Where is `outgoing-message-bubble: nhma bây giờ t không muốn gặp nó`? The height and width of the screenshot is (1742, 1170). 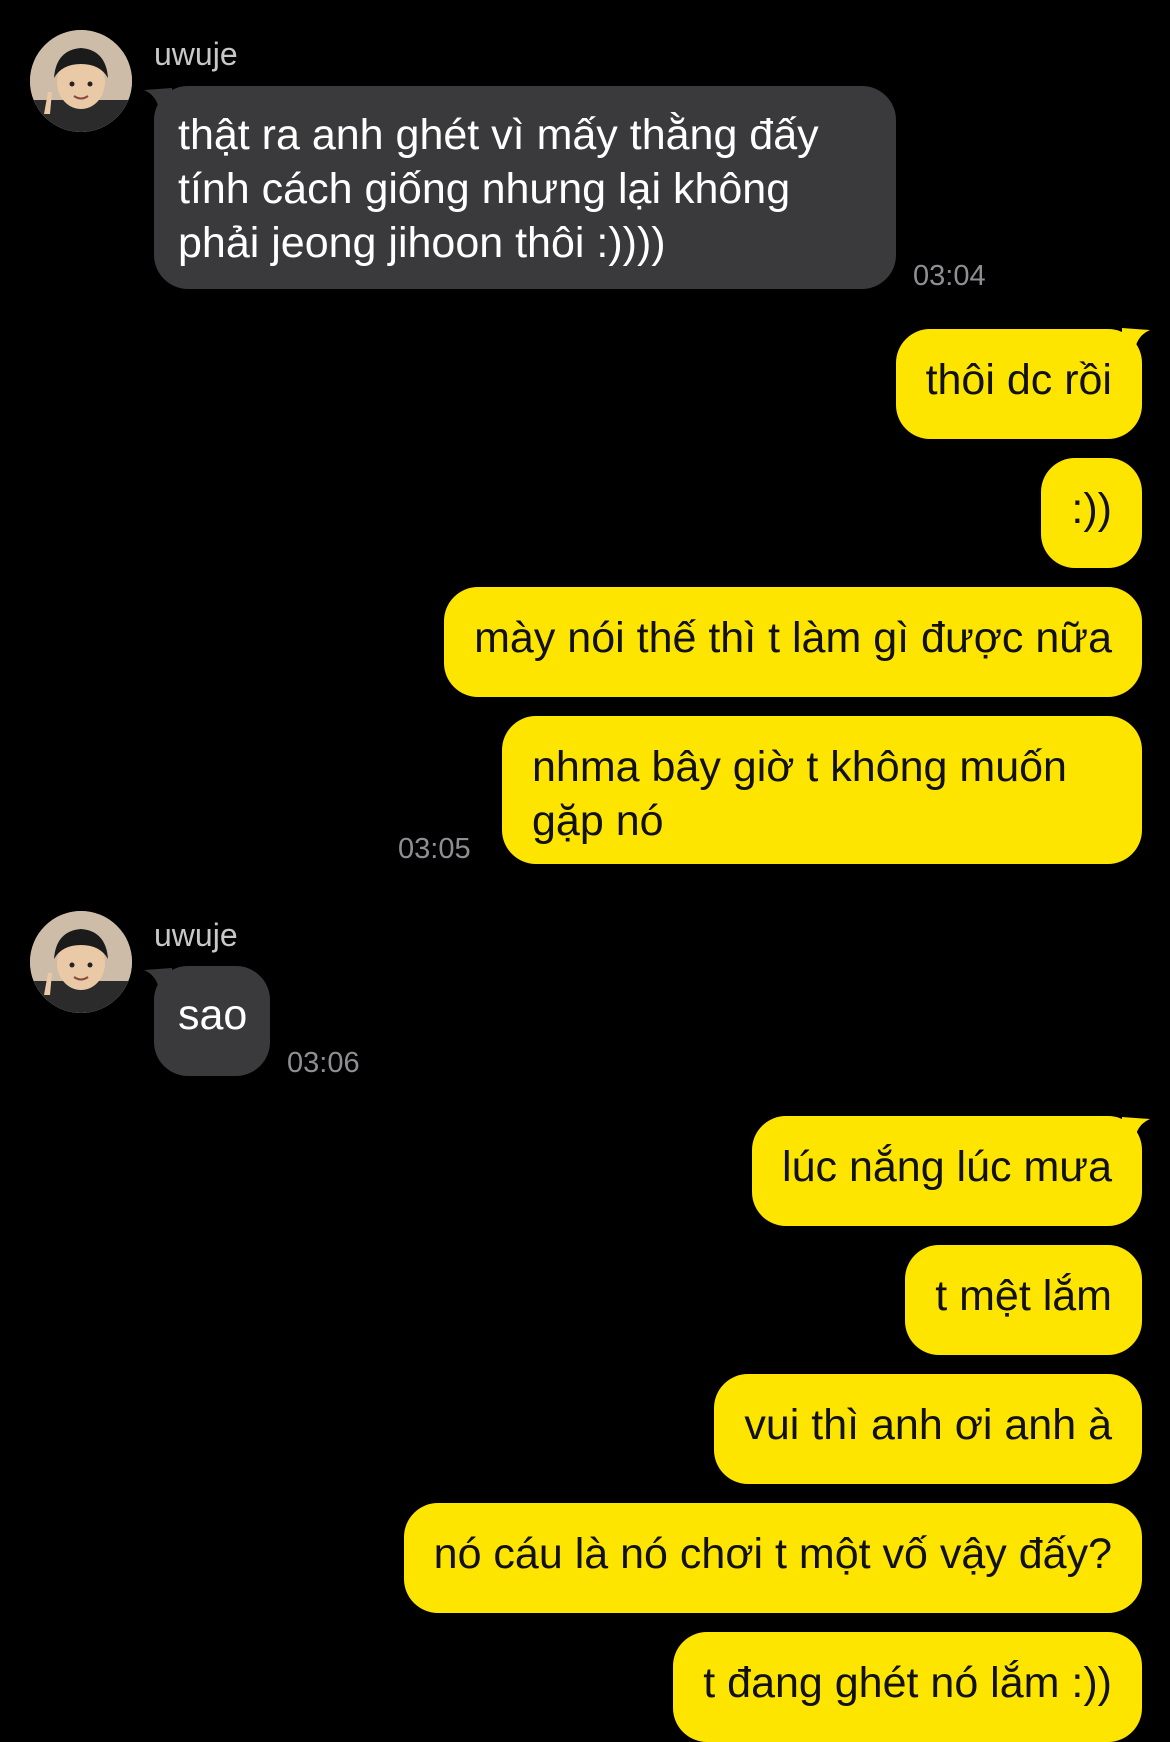
outgoing-message-bubble: nhma bây giờ t không muốn gặp nó is located at coordinates (822, 790).